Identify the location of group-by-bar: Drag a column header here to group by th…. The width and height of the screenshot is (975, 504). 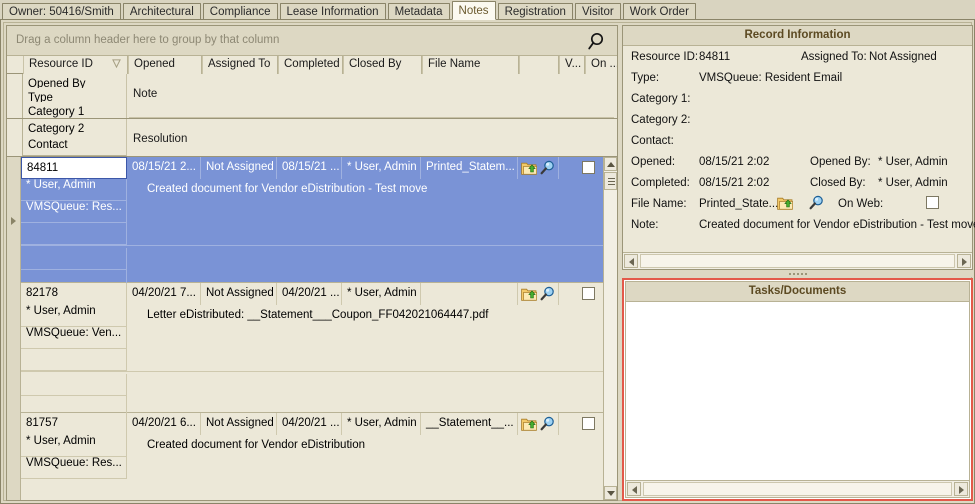
(312, 41).